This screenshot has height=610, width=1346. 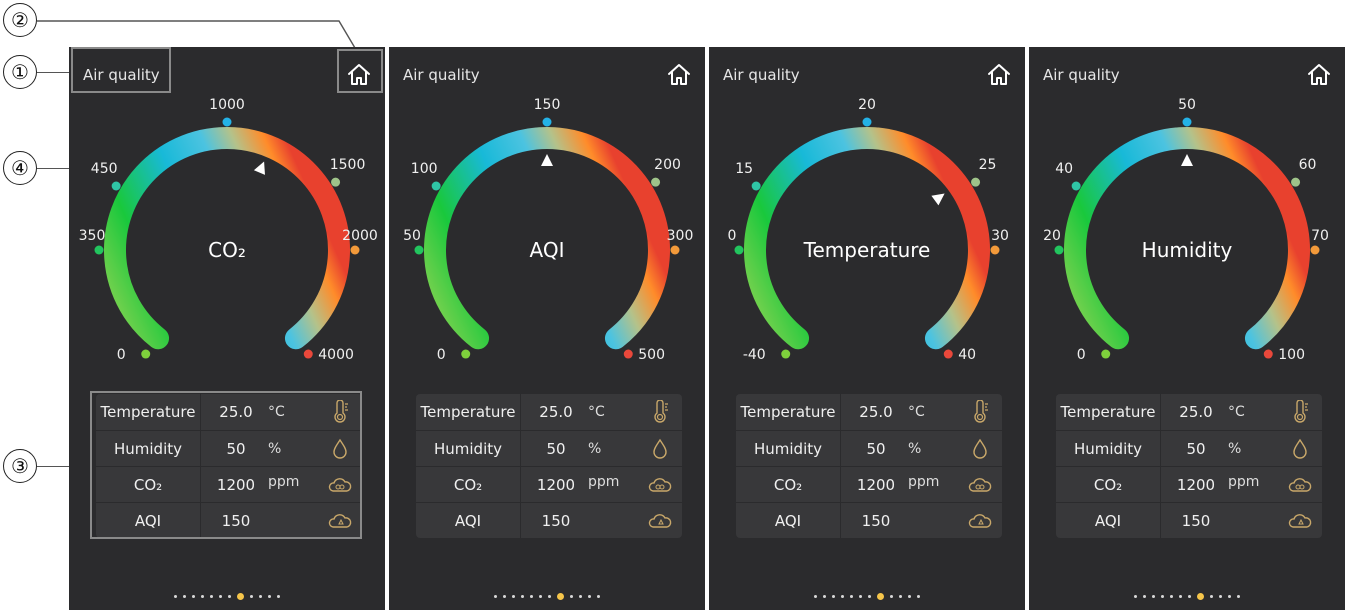 What do you see at coordinates (348, 165) in the screenshot?
I see `gauge-tick-label: 1500` at bounding box center [348, 165].